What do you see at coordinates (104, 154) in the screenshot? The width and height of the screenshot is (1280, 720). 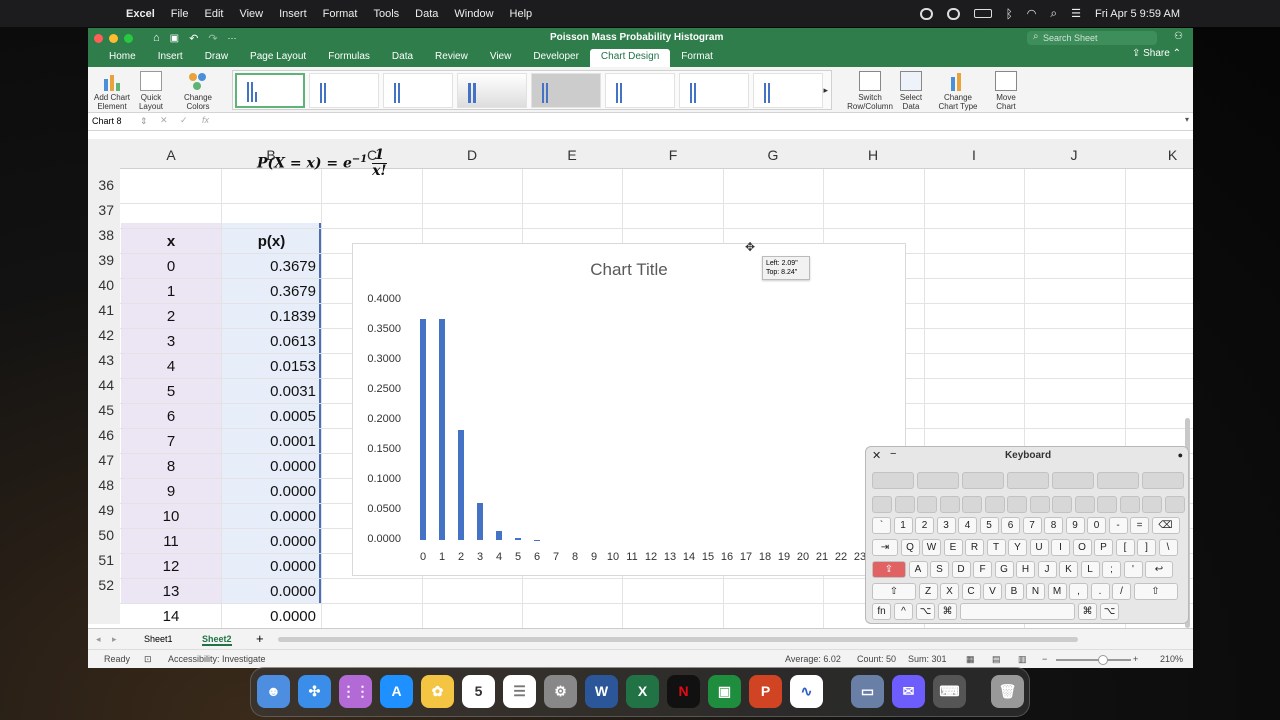 I see `select-all-corner` at bounding box center [104, 154].